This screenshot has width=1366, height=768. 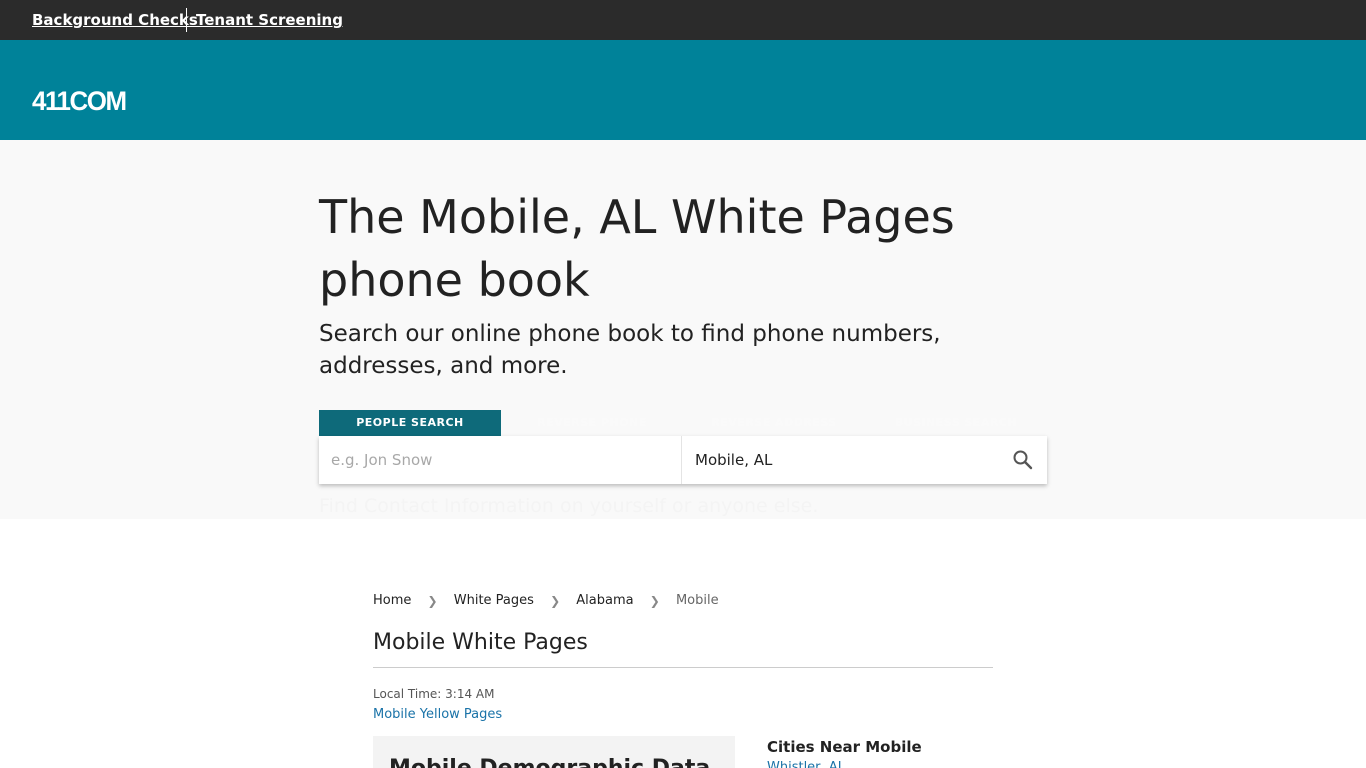 I want to click on breadcrumb: Home ❯ White Pages ❯ Alabama ❯ Mobile, so click(x=546, y=600).